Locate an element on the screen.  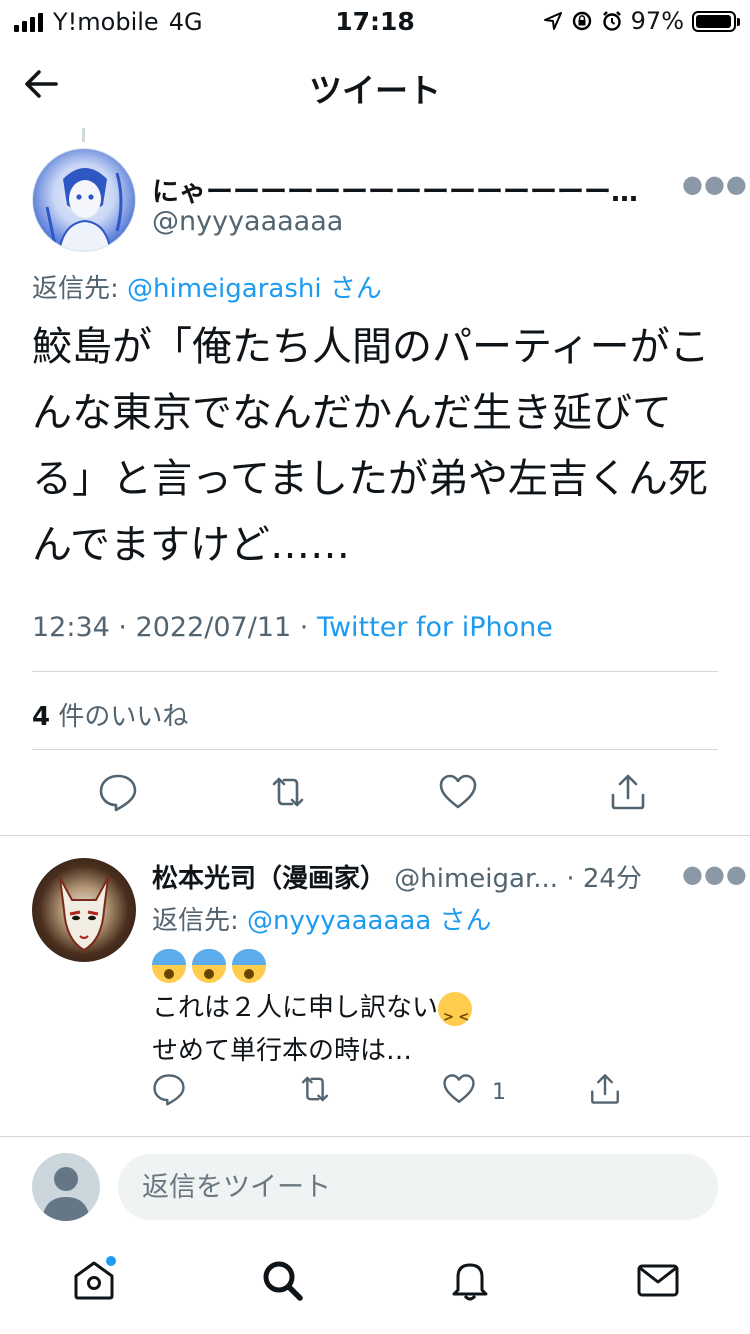
author-name: にゃーーーーーーーーーーーーーーーーーーーーー is located at coordinates (407, 189).